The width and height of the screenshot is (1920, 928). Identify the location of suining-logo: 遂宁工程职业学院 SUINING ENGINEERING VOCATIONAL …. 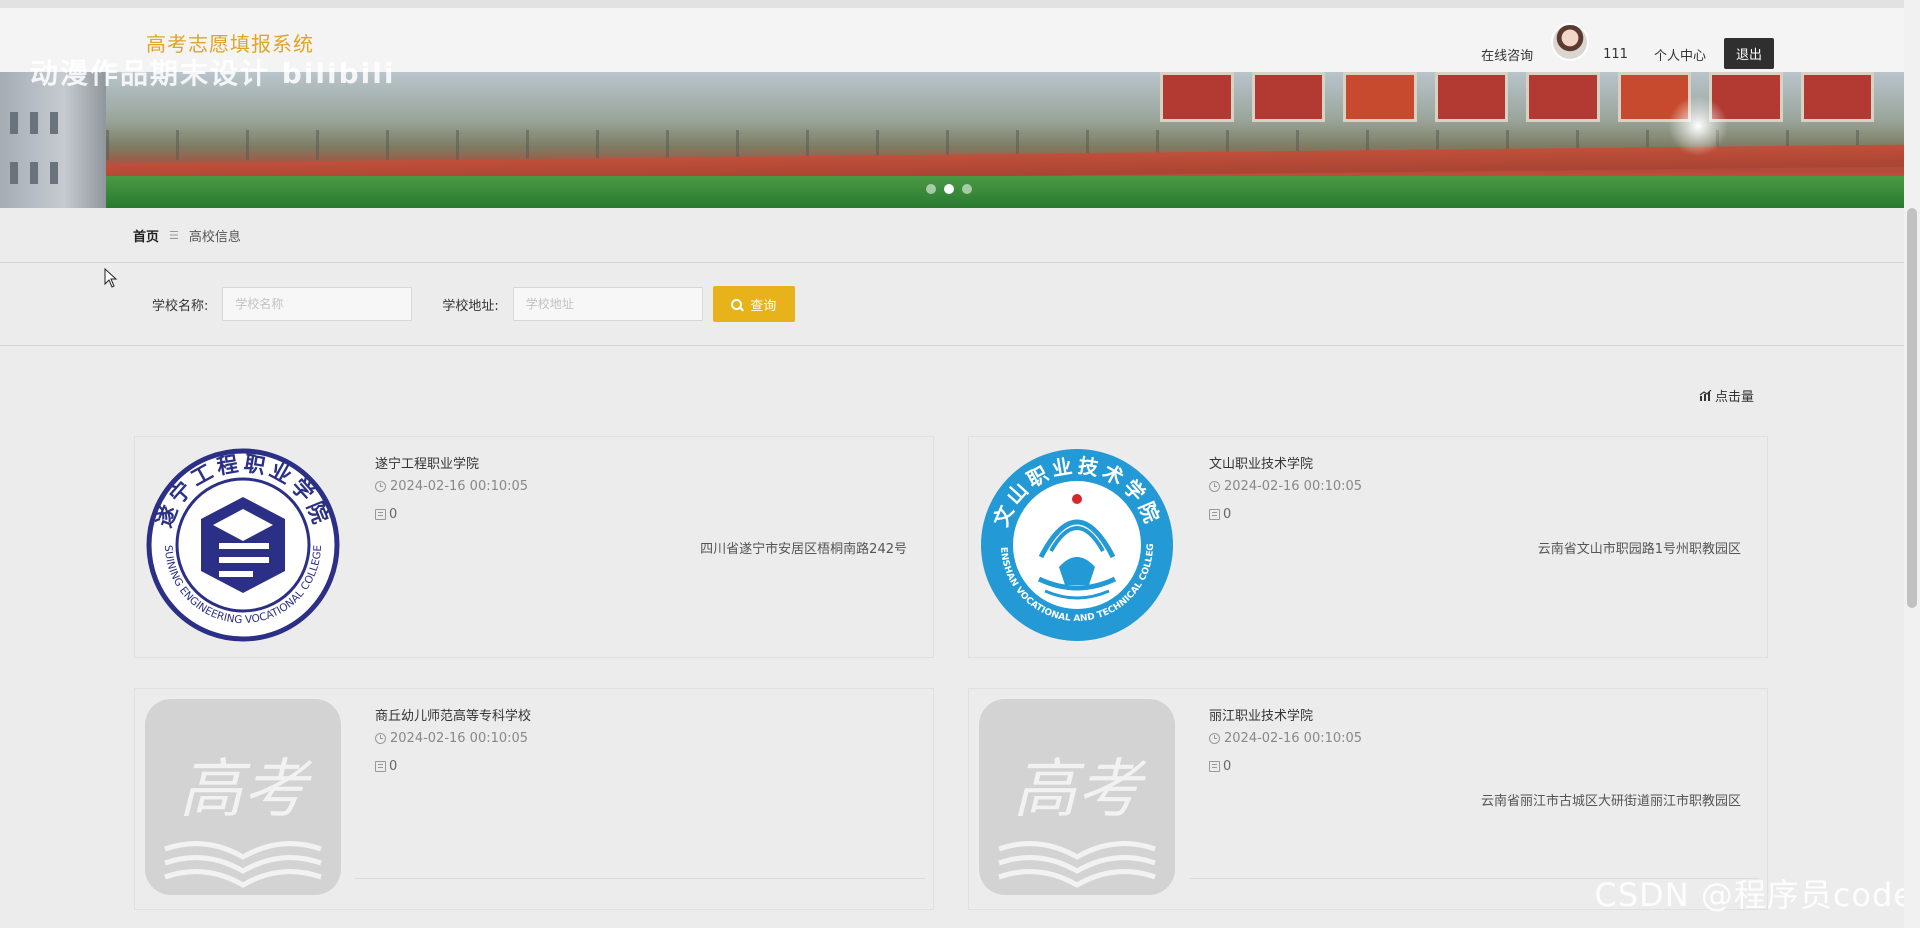
(243, 545).